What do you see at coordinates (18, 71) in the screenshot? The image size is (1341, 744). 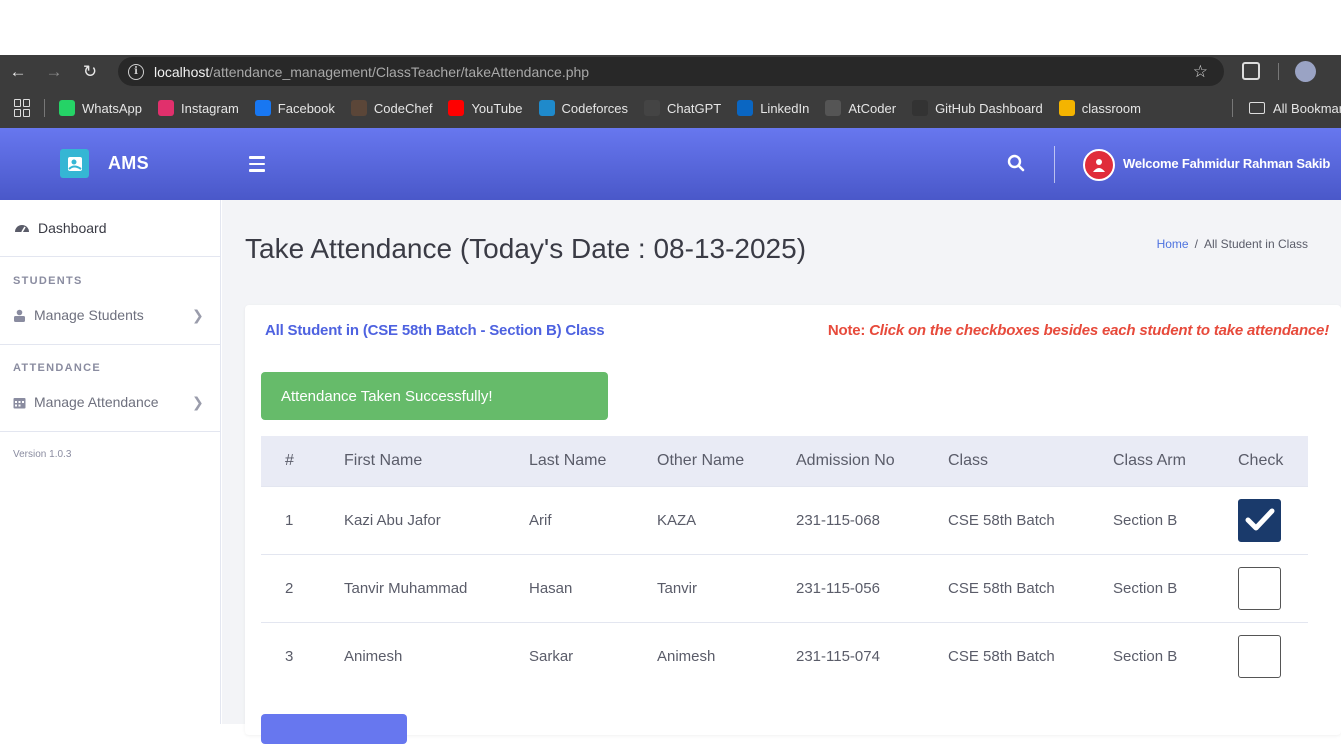 I see `back-icon: ←` at bounding box center [18, 71].